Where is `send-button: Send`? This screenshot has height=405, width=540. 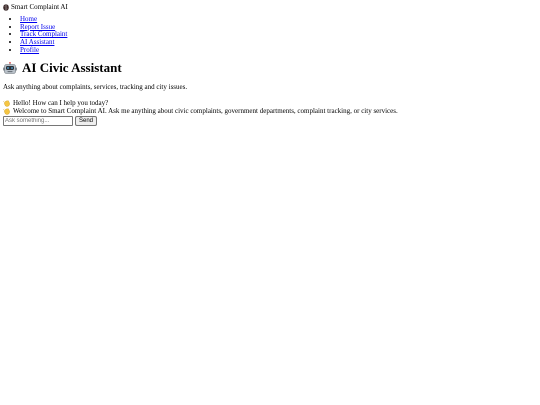
send-button: Send is located at coordinates (86, 121).